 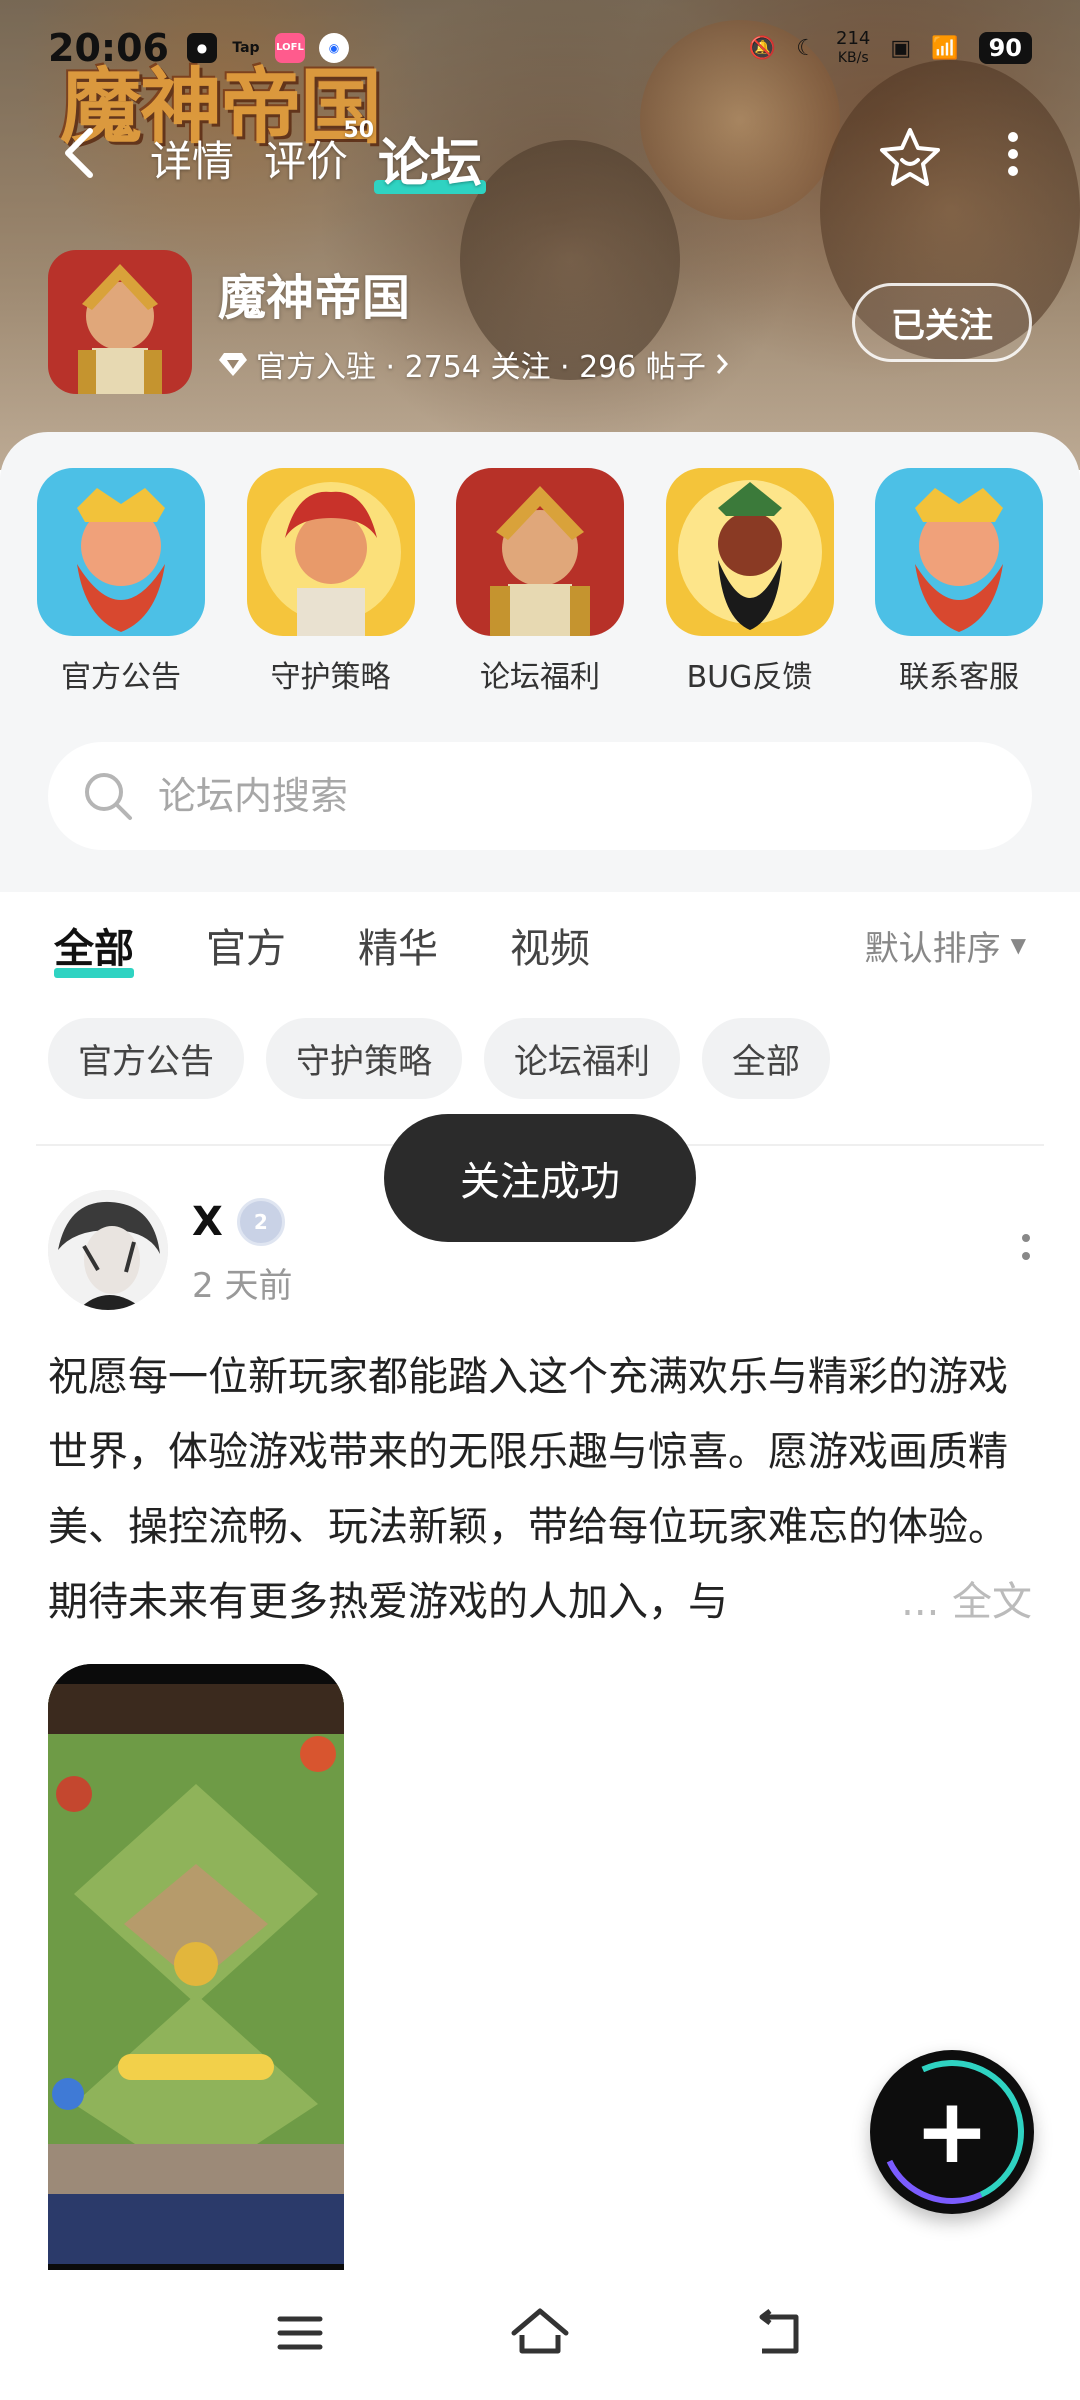 I want to click on menu-icon, so click(x=300, y=2333).